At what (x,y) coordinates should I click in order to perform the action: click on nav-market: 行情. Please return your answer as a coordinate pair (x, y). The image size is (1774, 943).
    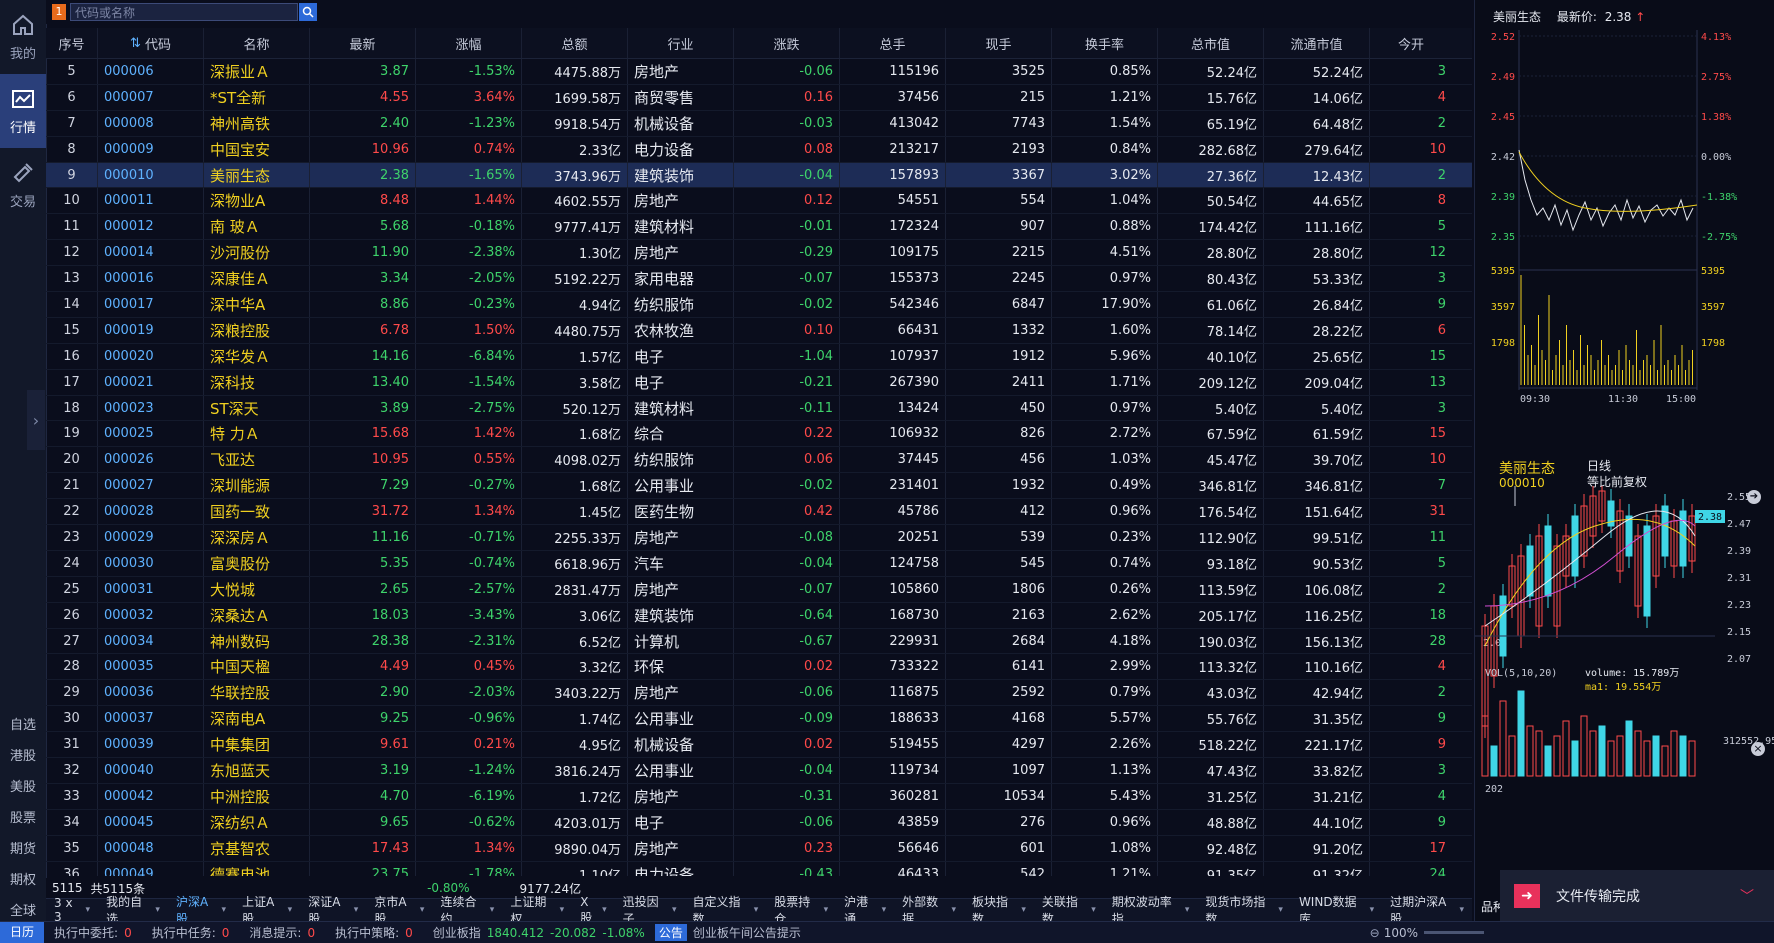
    Looking at the image, I should click on (23, 111).